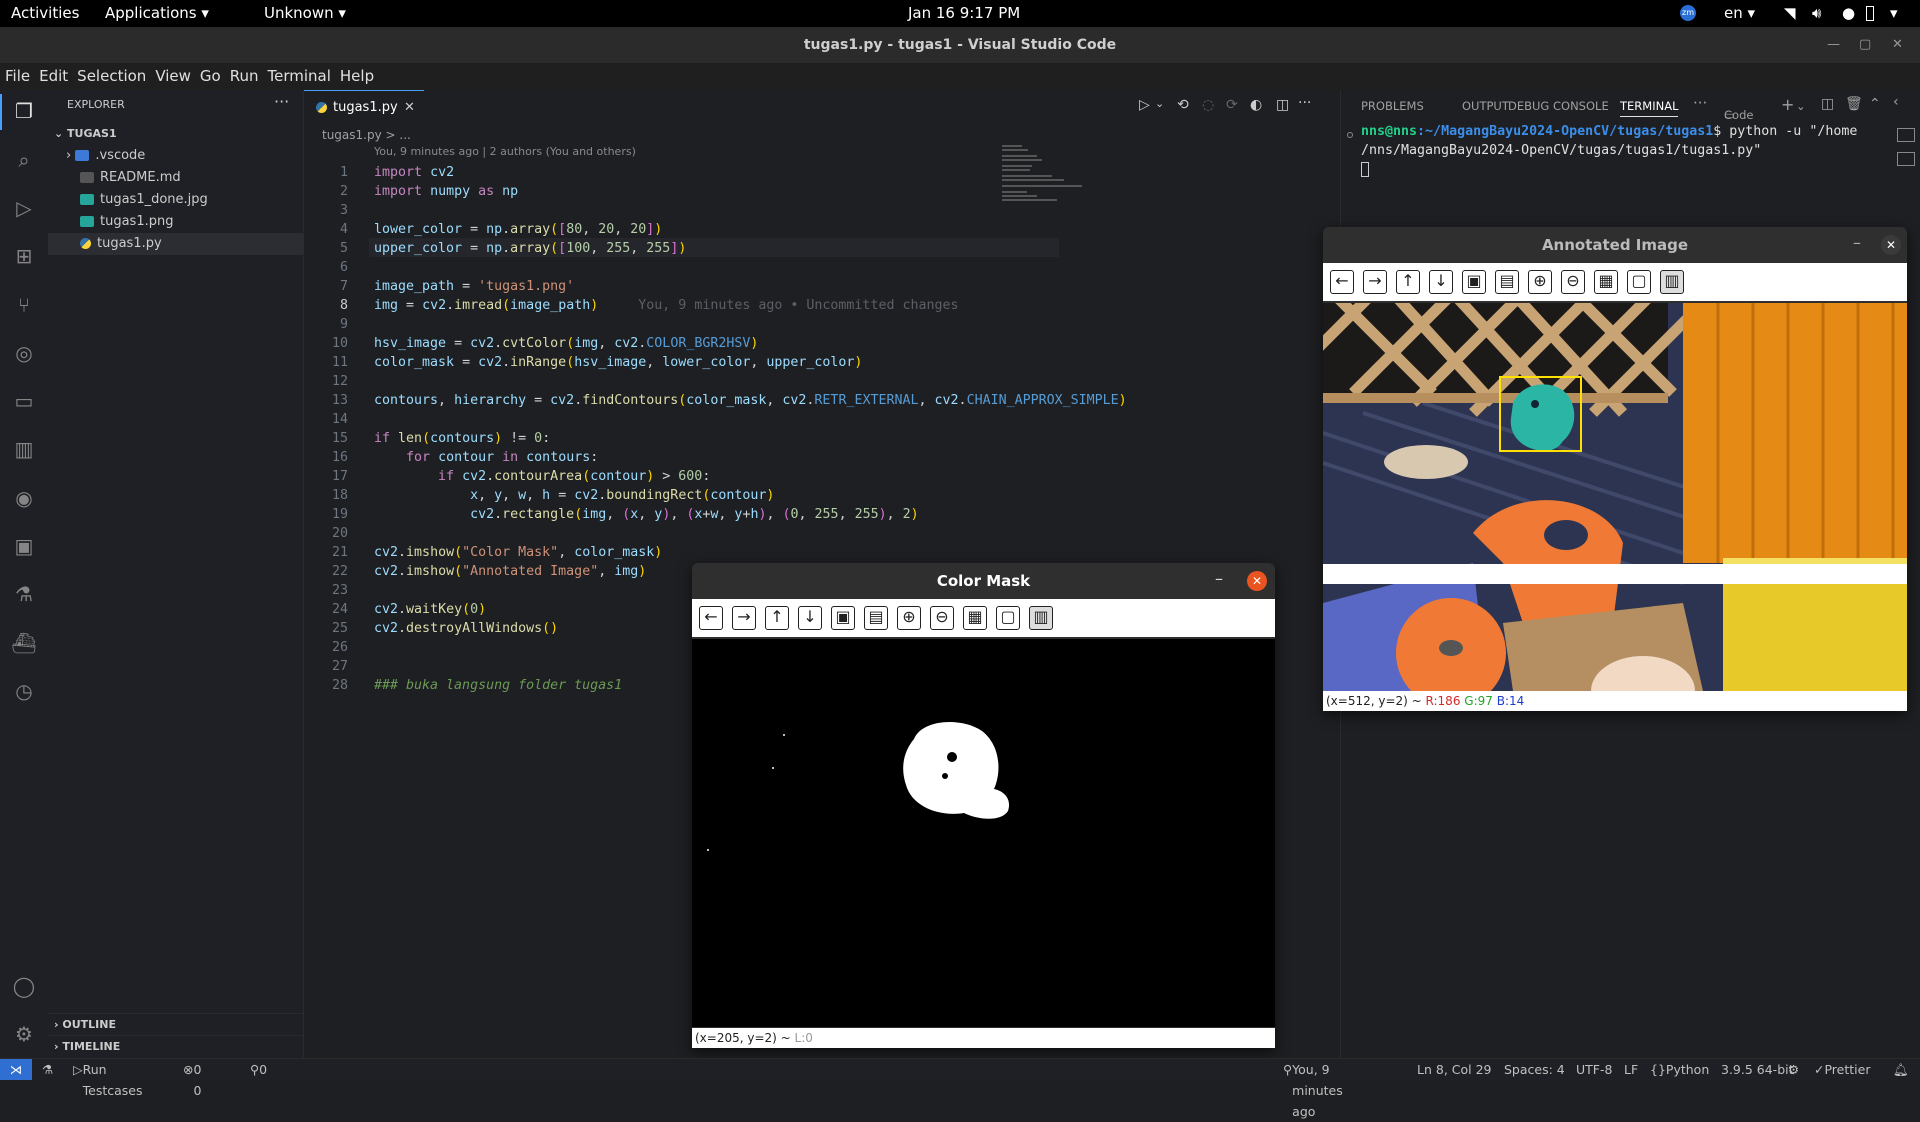 This screenshot has width=1920, height=1122. I want to click on run-testcases-button: ▷ Run Testcases, so click(108, 1078).